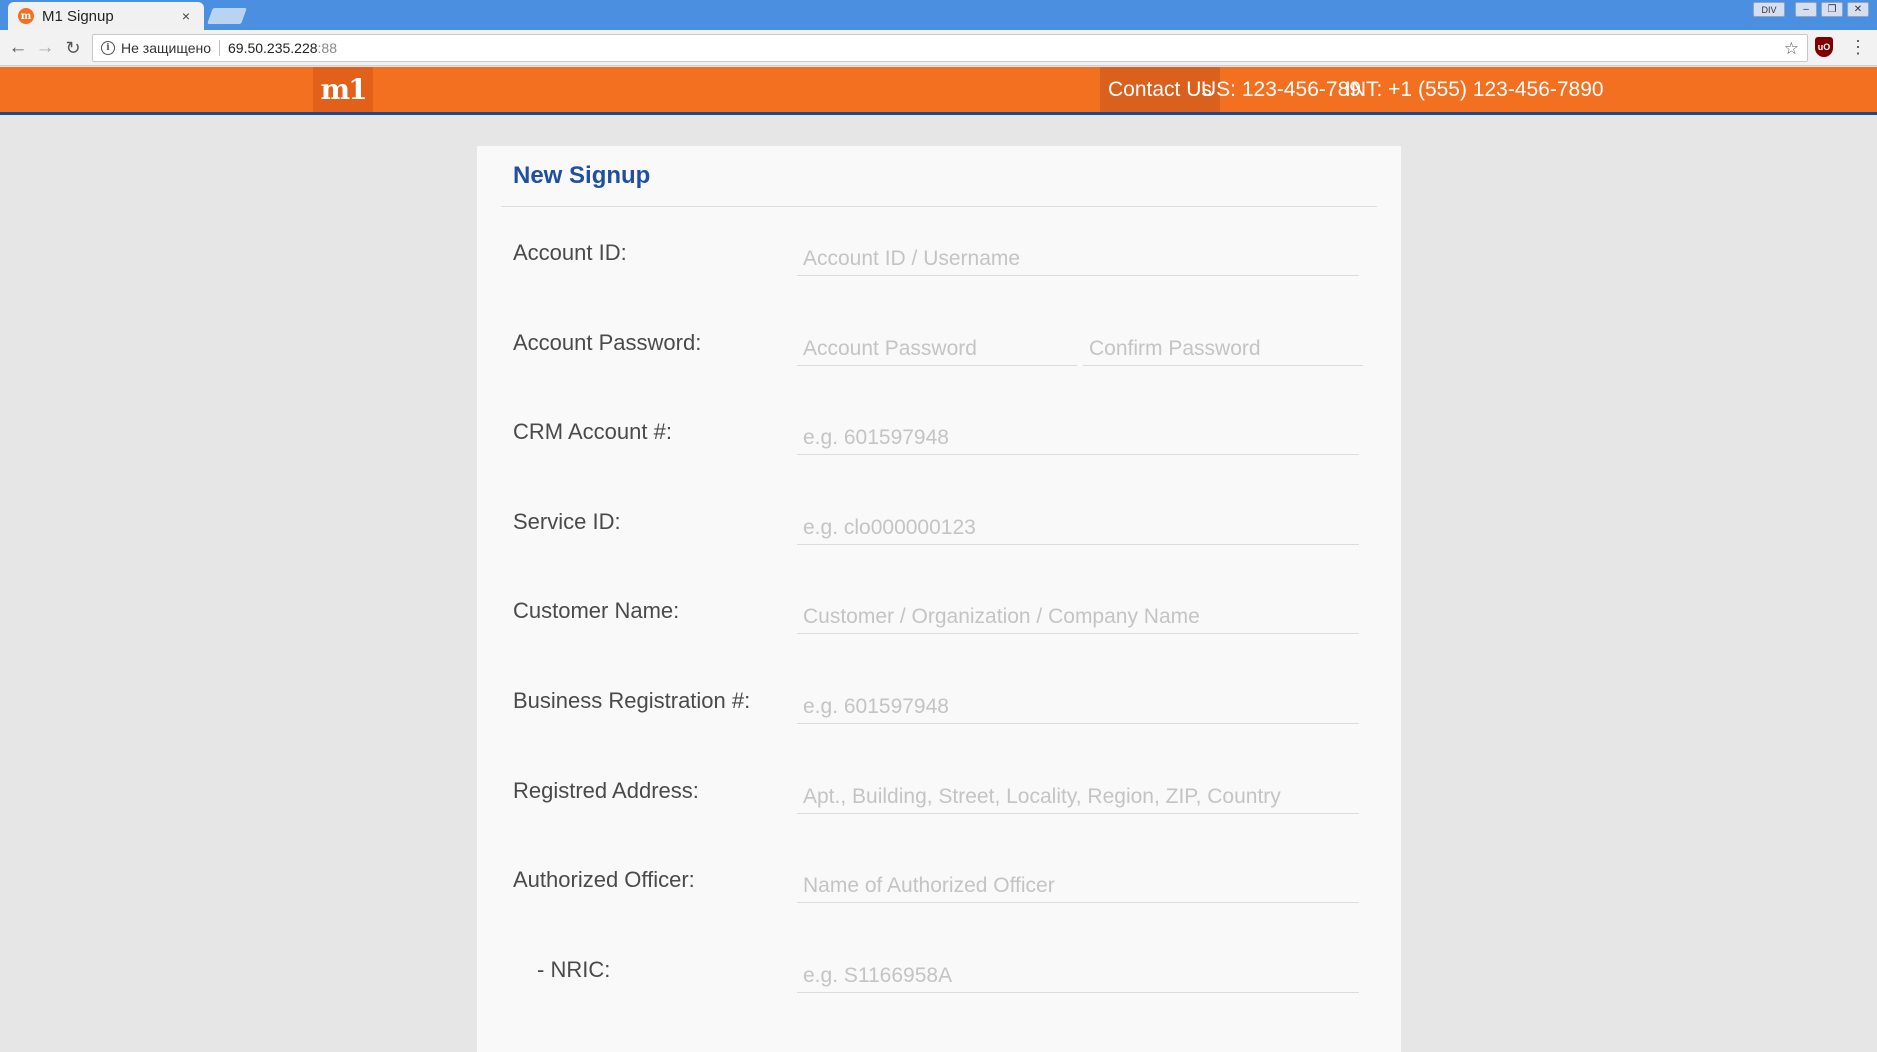  What do you see at coordinates (186, 16) in the screenshot?
I see `tab-close-icon: ×` at bounding box center [186, 16].